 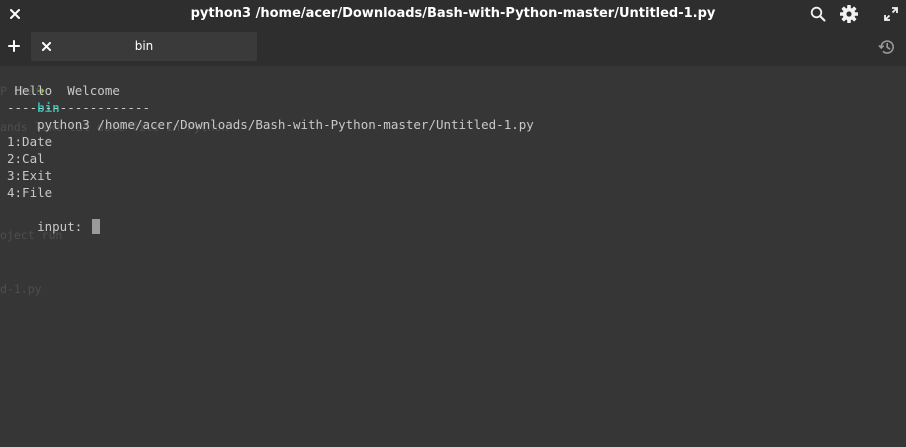 What do you see at coordinates (891, 14) in the screenshot?
I see `fullscreen-icon` at bounding box center [891, 14].